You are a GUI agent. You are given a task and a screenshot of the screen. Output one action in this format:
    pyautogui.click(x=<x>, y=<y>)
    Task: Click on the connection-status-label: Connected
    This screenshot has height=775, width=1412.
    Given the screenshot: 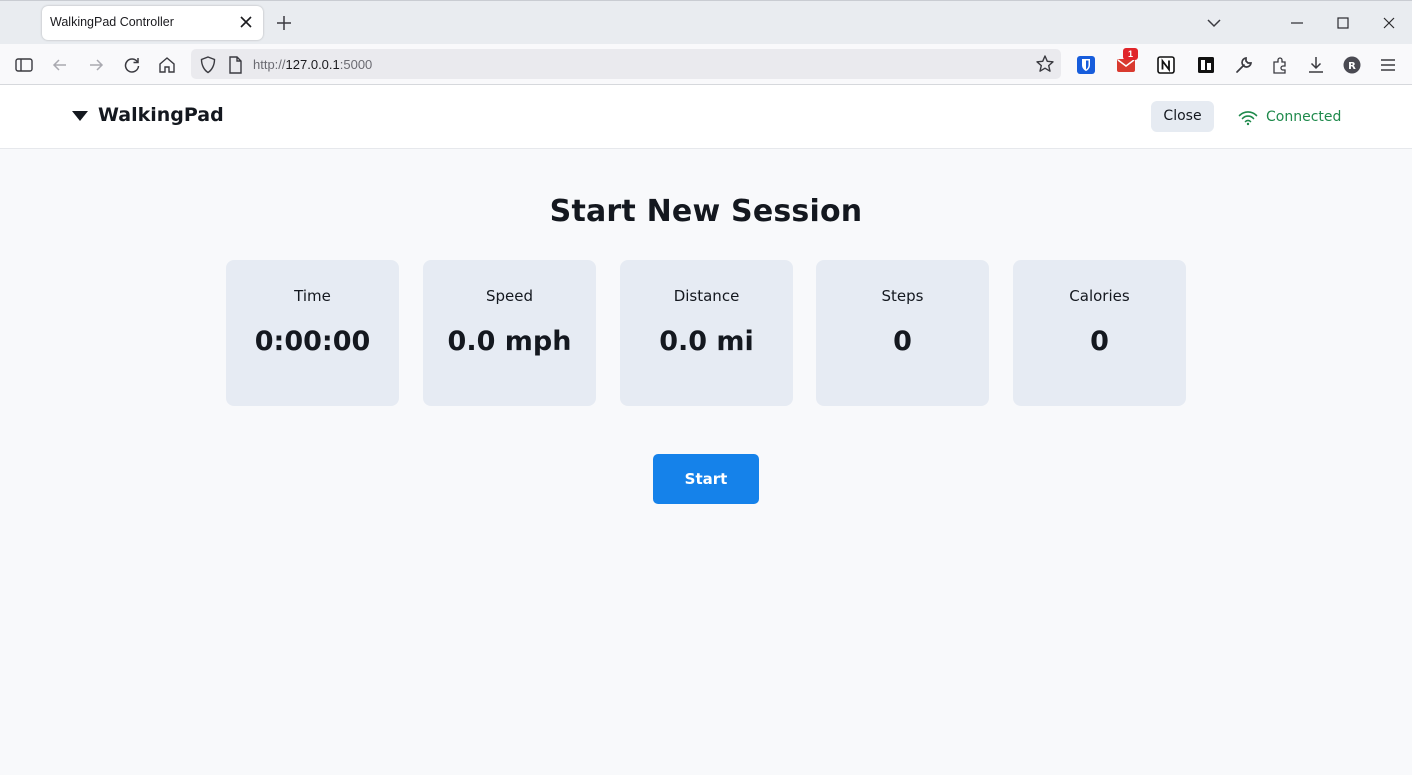 What is the action you would take?
    pyautogui.click(x=1304, y=117)
    